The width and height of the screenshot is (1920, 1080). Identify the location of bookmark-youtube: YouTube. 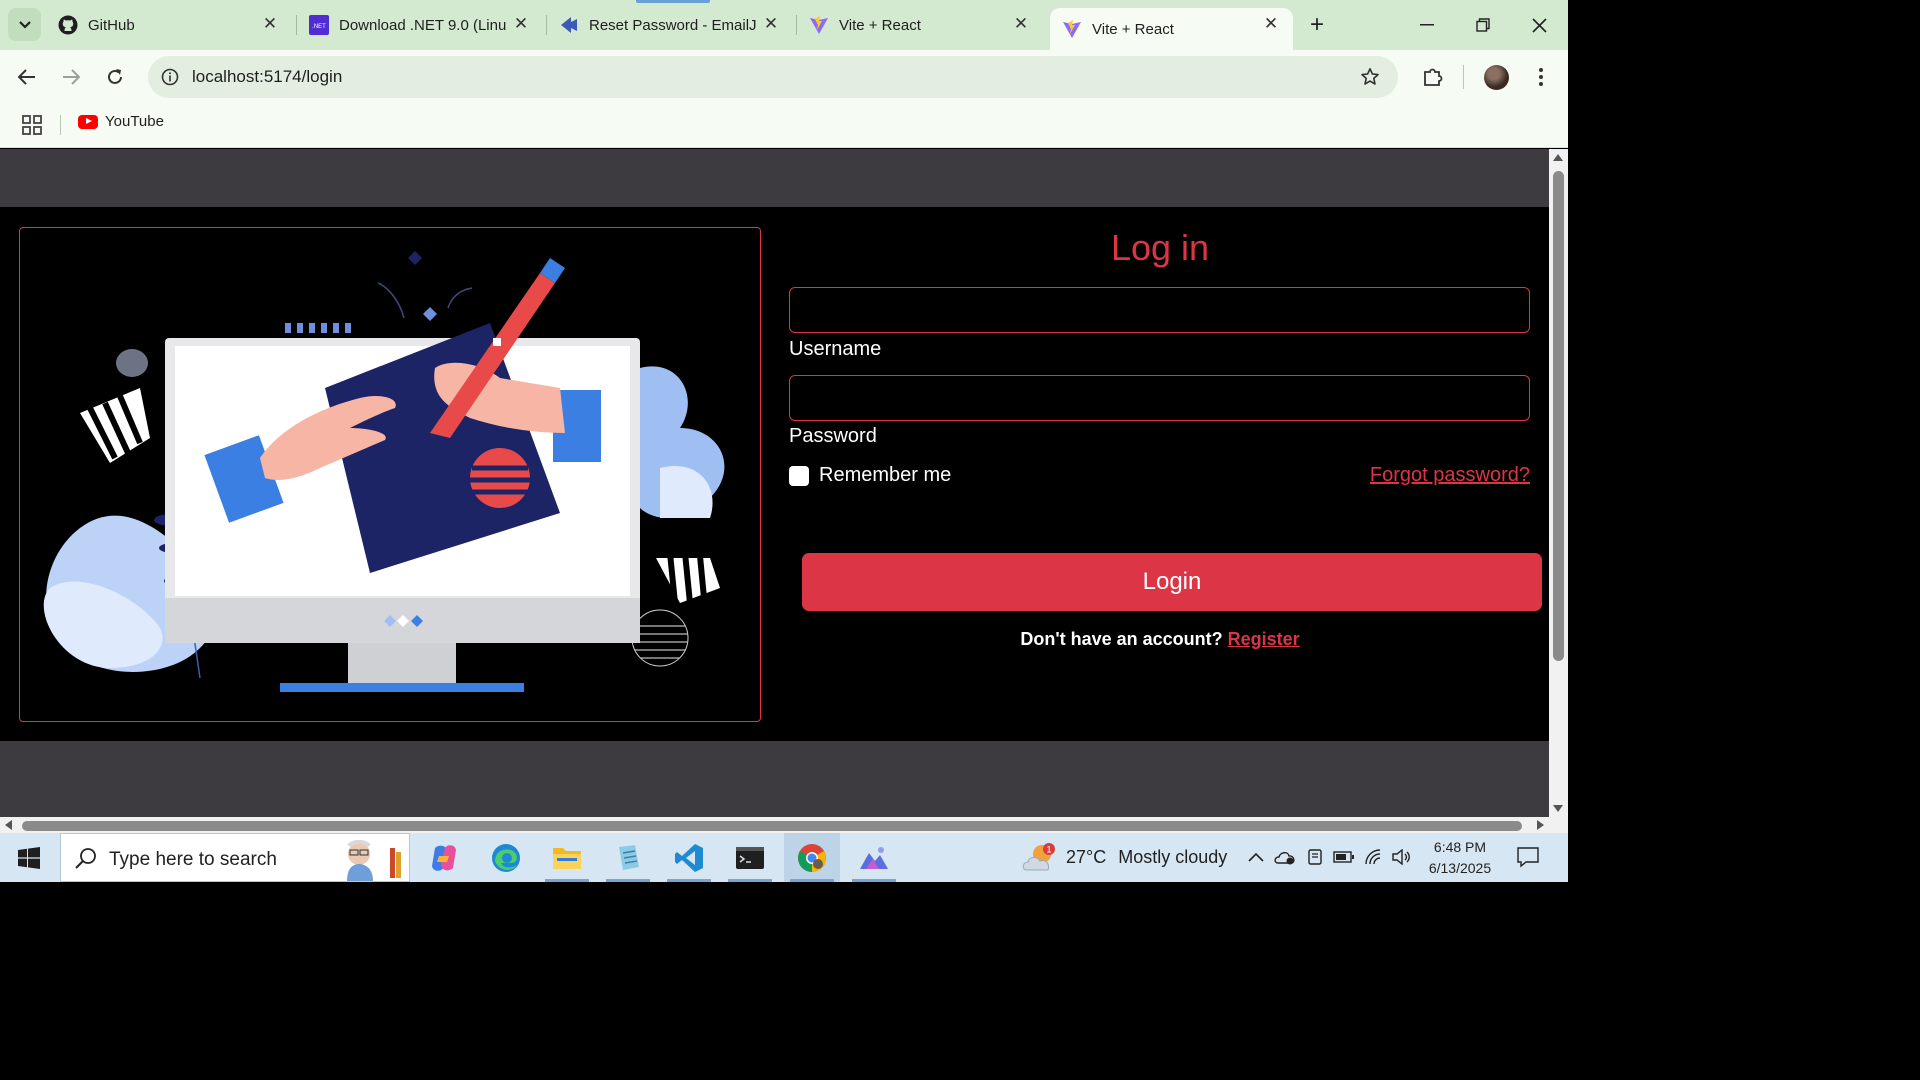
(121, 121).